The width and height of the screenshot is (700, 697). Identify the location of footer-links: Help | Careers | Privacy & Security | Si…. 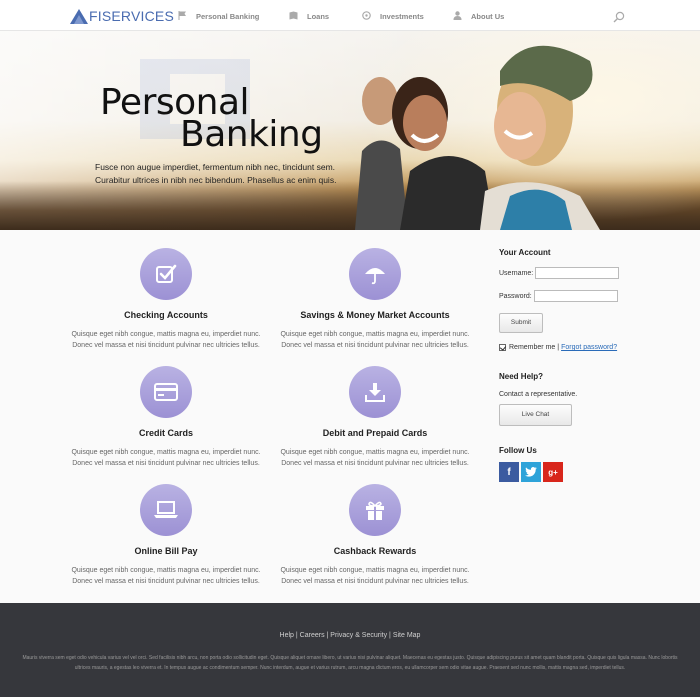
(350, 635).